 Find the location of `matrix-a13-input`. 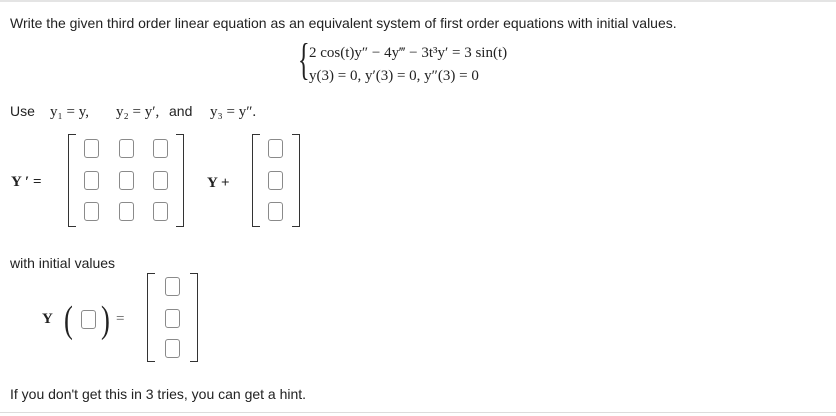

matrix-a13-input is located at coordinates (160, 148).